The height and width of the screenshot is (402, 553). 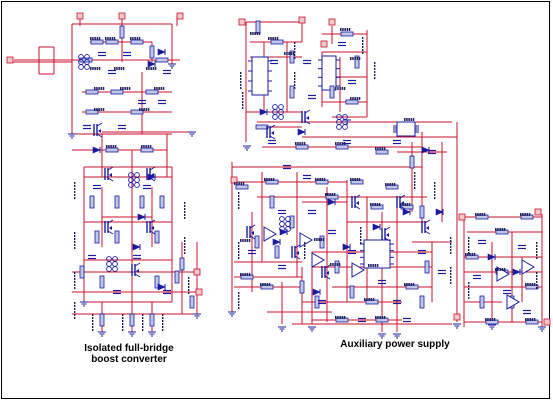 I want to click on terminal-symbol, so click(x=538, y=212).